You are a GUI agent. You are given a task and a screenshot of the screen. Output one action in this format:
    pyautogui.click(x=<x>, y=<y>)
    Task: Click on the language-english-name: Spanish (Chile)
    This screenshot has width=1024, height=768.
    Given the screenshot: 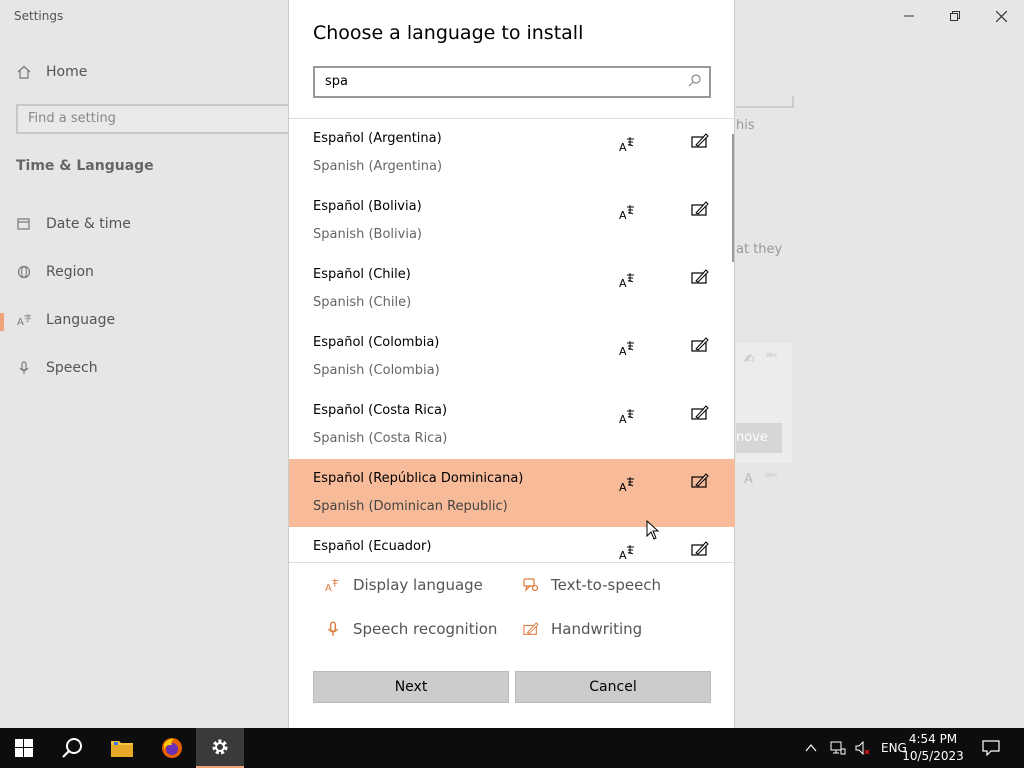 What is the action you would take?
    pyautogui.click(x=362, y=302)
    